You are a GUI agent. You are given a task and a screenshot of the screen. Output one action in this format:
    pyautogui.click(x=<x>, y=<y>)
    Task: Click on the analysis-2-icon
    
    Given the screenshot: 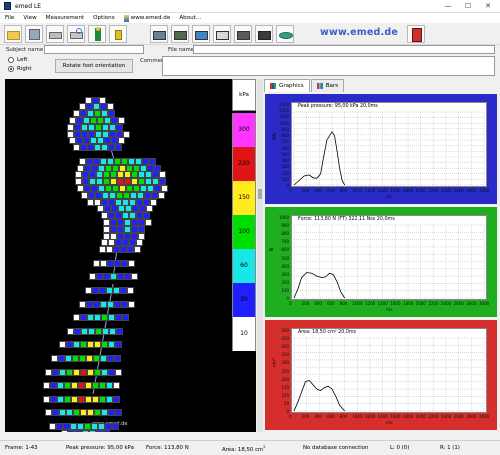 What is the action you would take?
    pyautogui.click(x=180, y=35)
    